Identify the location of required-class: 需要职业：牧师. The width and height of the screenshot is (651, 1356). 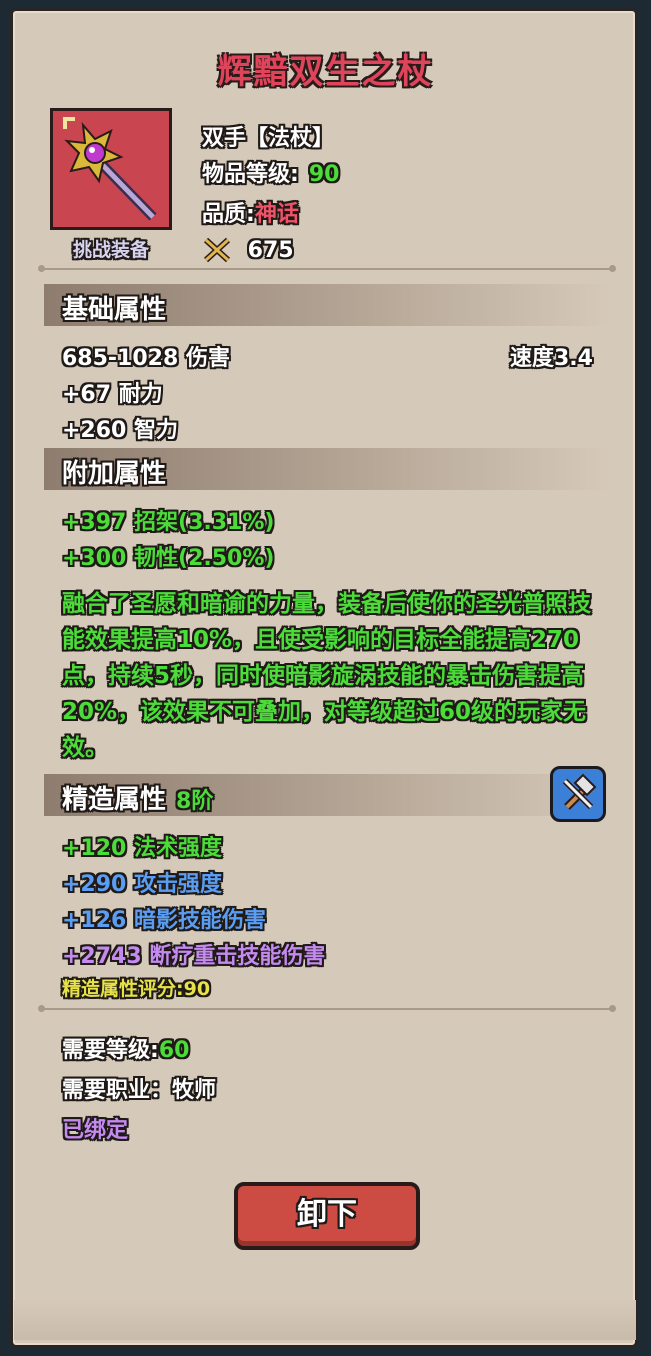
(139, 1090).